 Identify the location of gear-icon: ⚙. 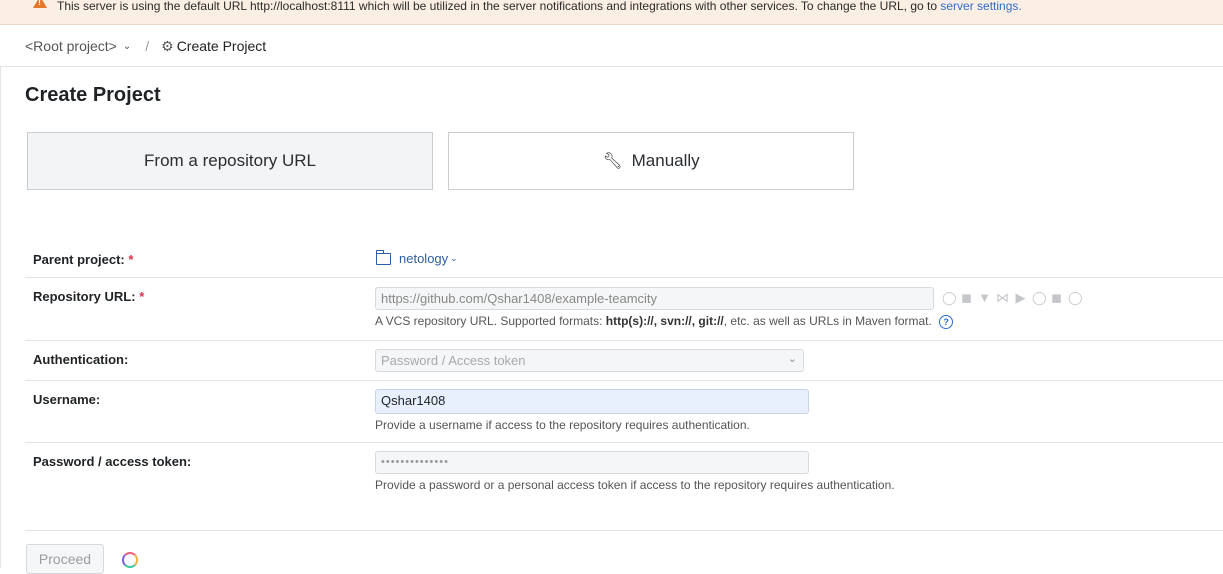
(167, 45).